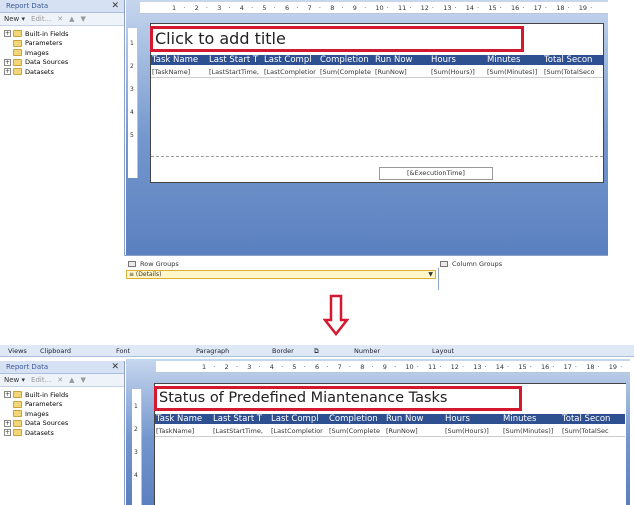 This screenshot has height=505, width=634. What do you see at coordinates (212, 351) in the screenshot?
I see `ribbon-paragraph: Paragraph` at bounding box center [212, 351].